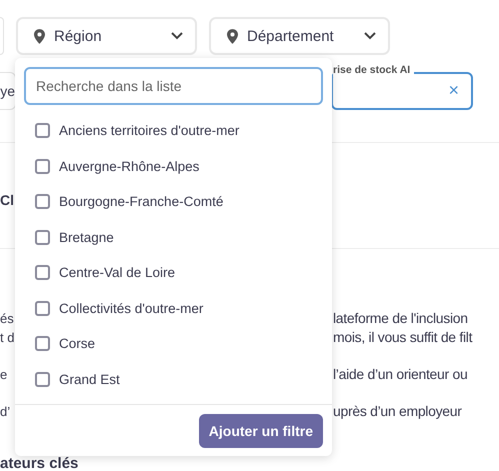  Describe the element at coordinates (400, 374) in the screenshot. I see `paragraph-text: l’aide d’un orienteur ou` at that location.